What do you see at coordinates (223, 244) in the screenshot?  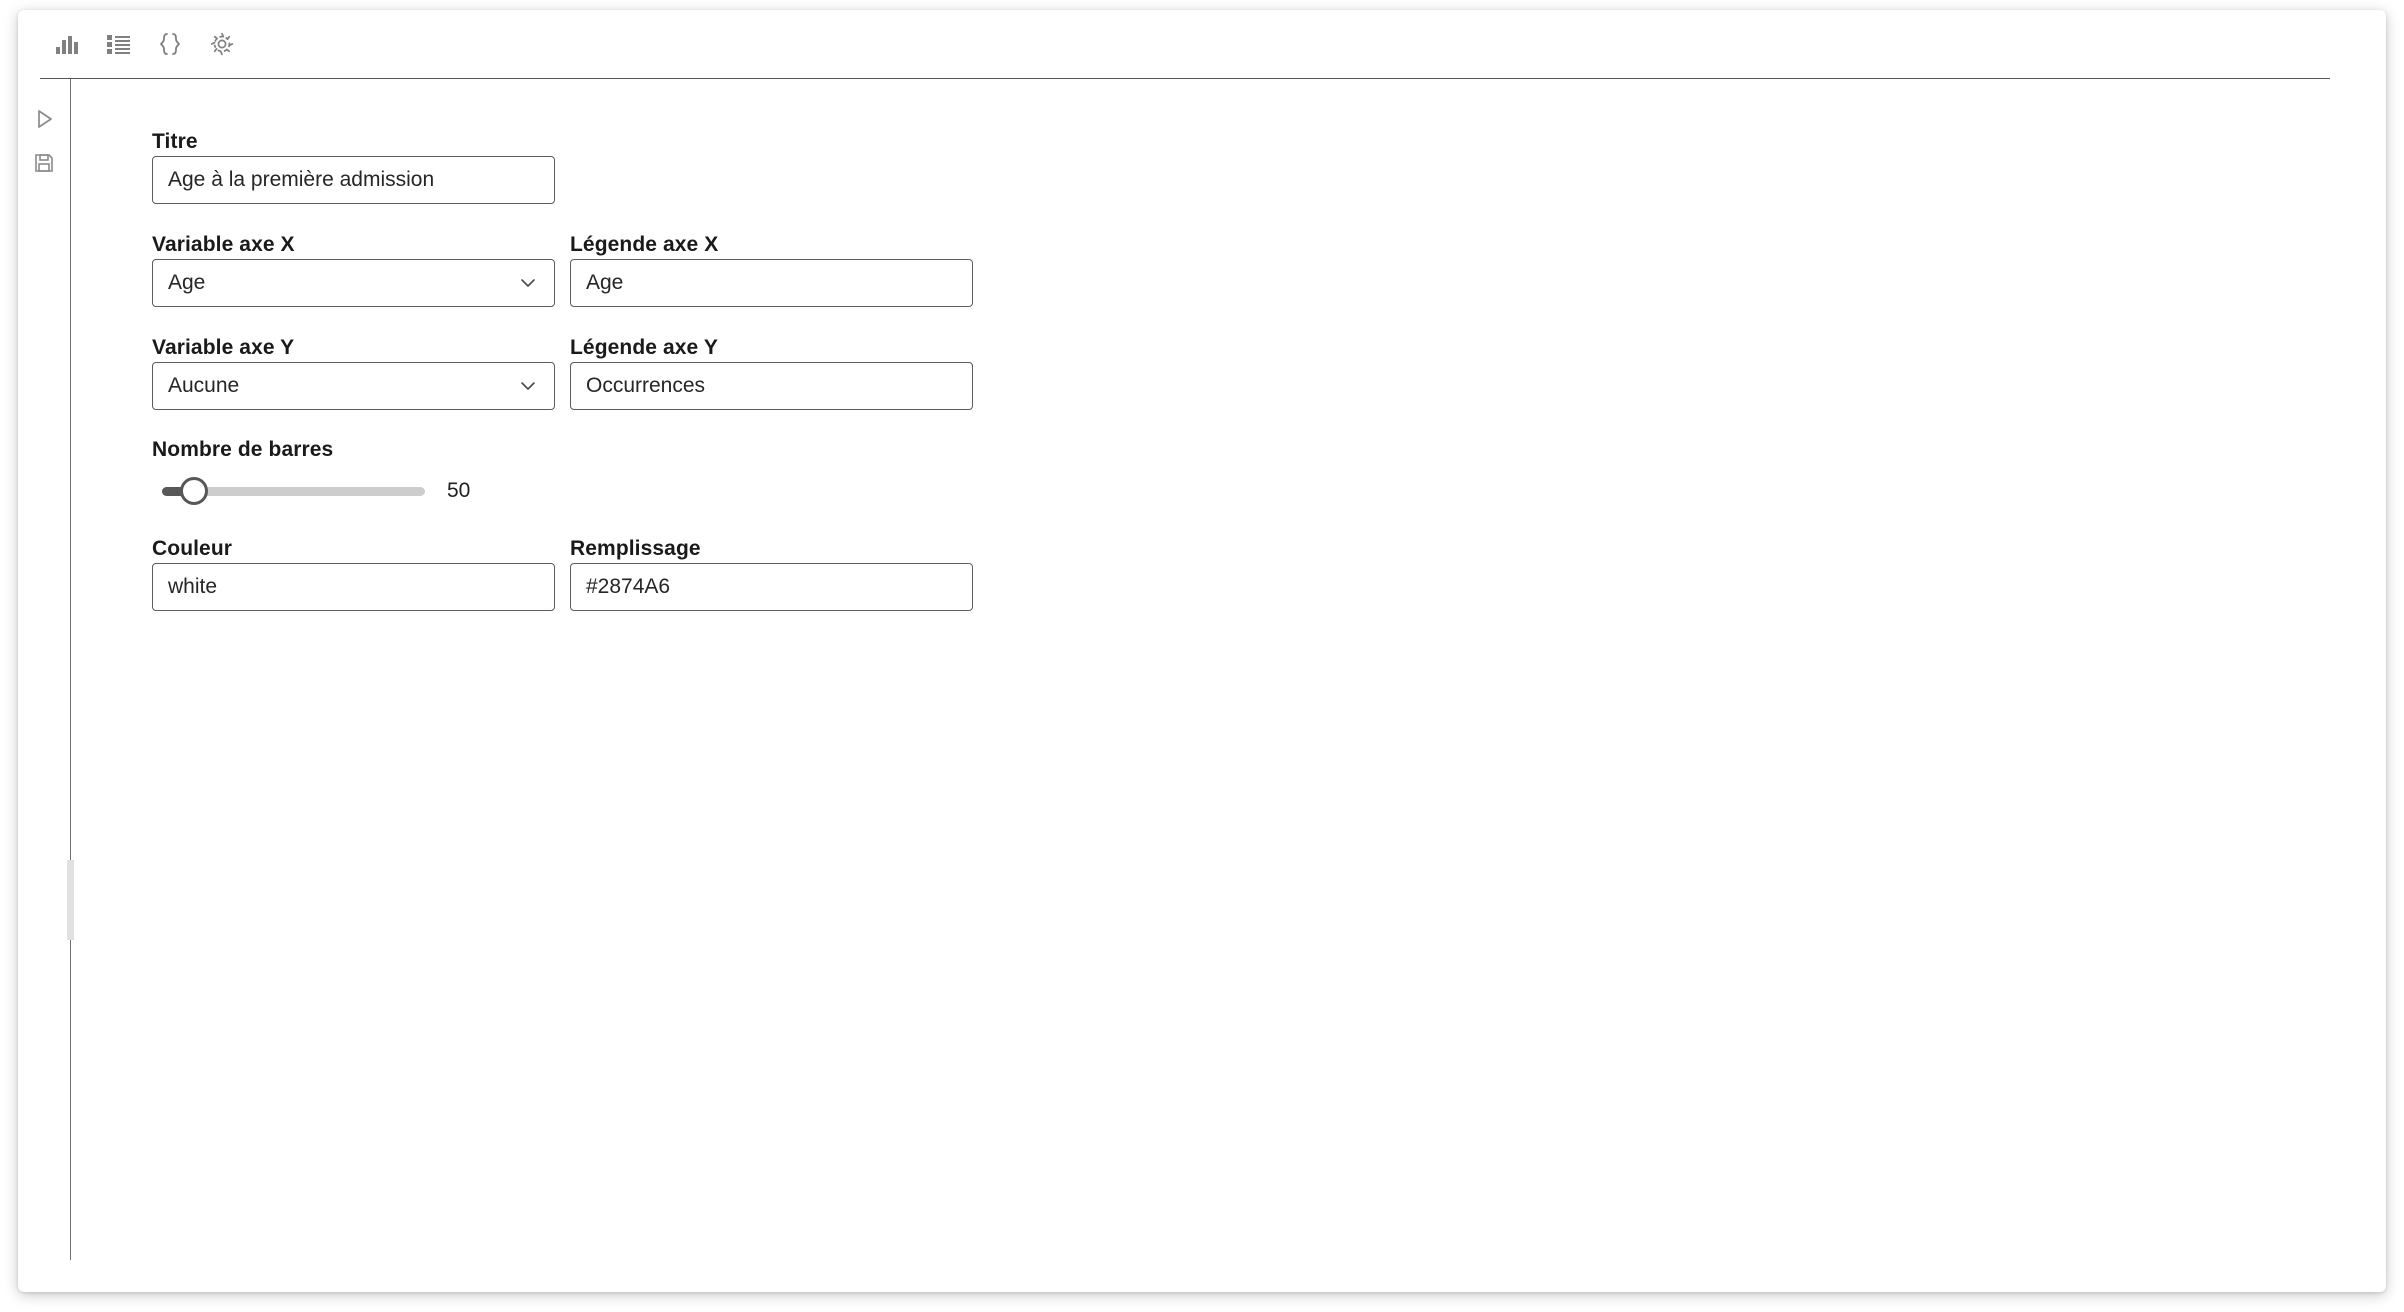 I see `x-variable-label: Variable axe X` at bounding box center [223, 244].